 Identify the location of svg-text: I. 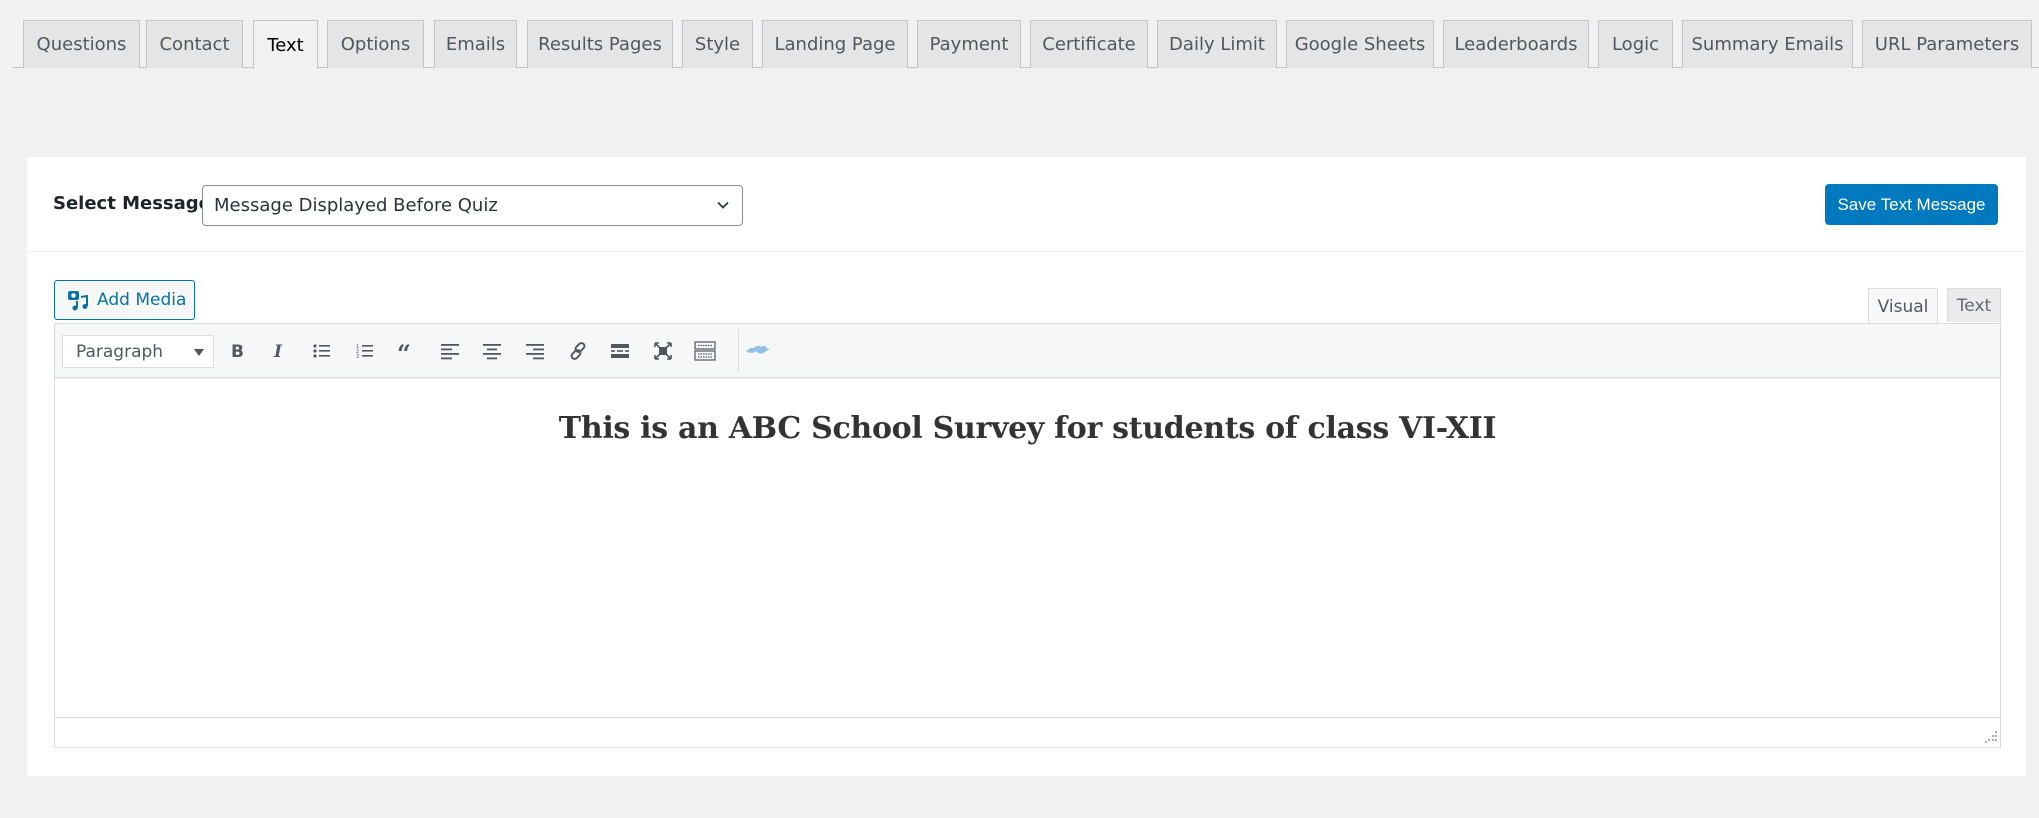
(278, 351).